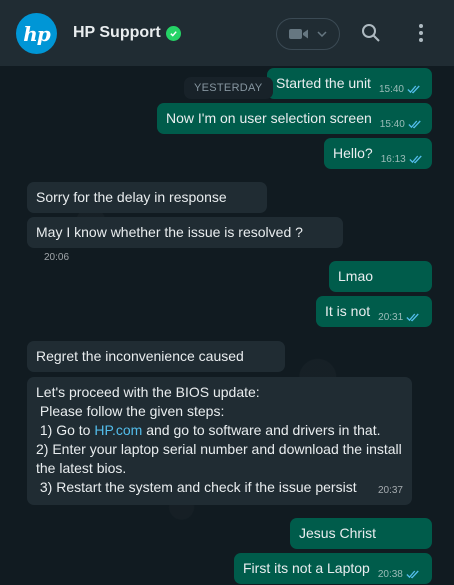 The image size is (454, 585). Describe the element at coordinates (130, 411) in the screenshot. I see `message-line: Please follow the given steps:` at that location.